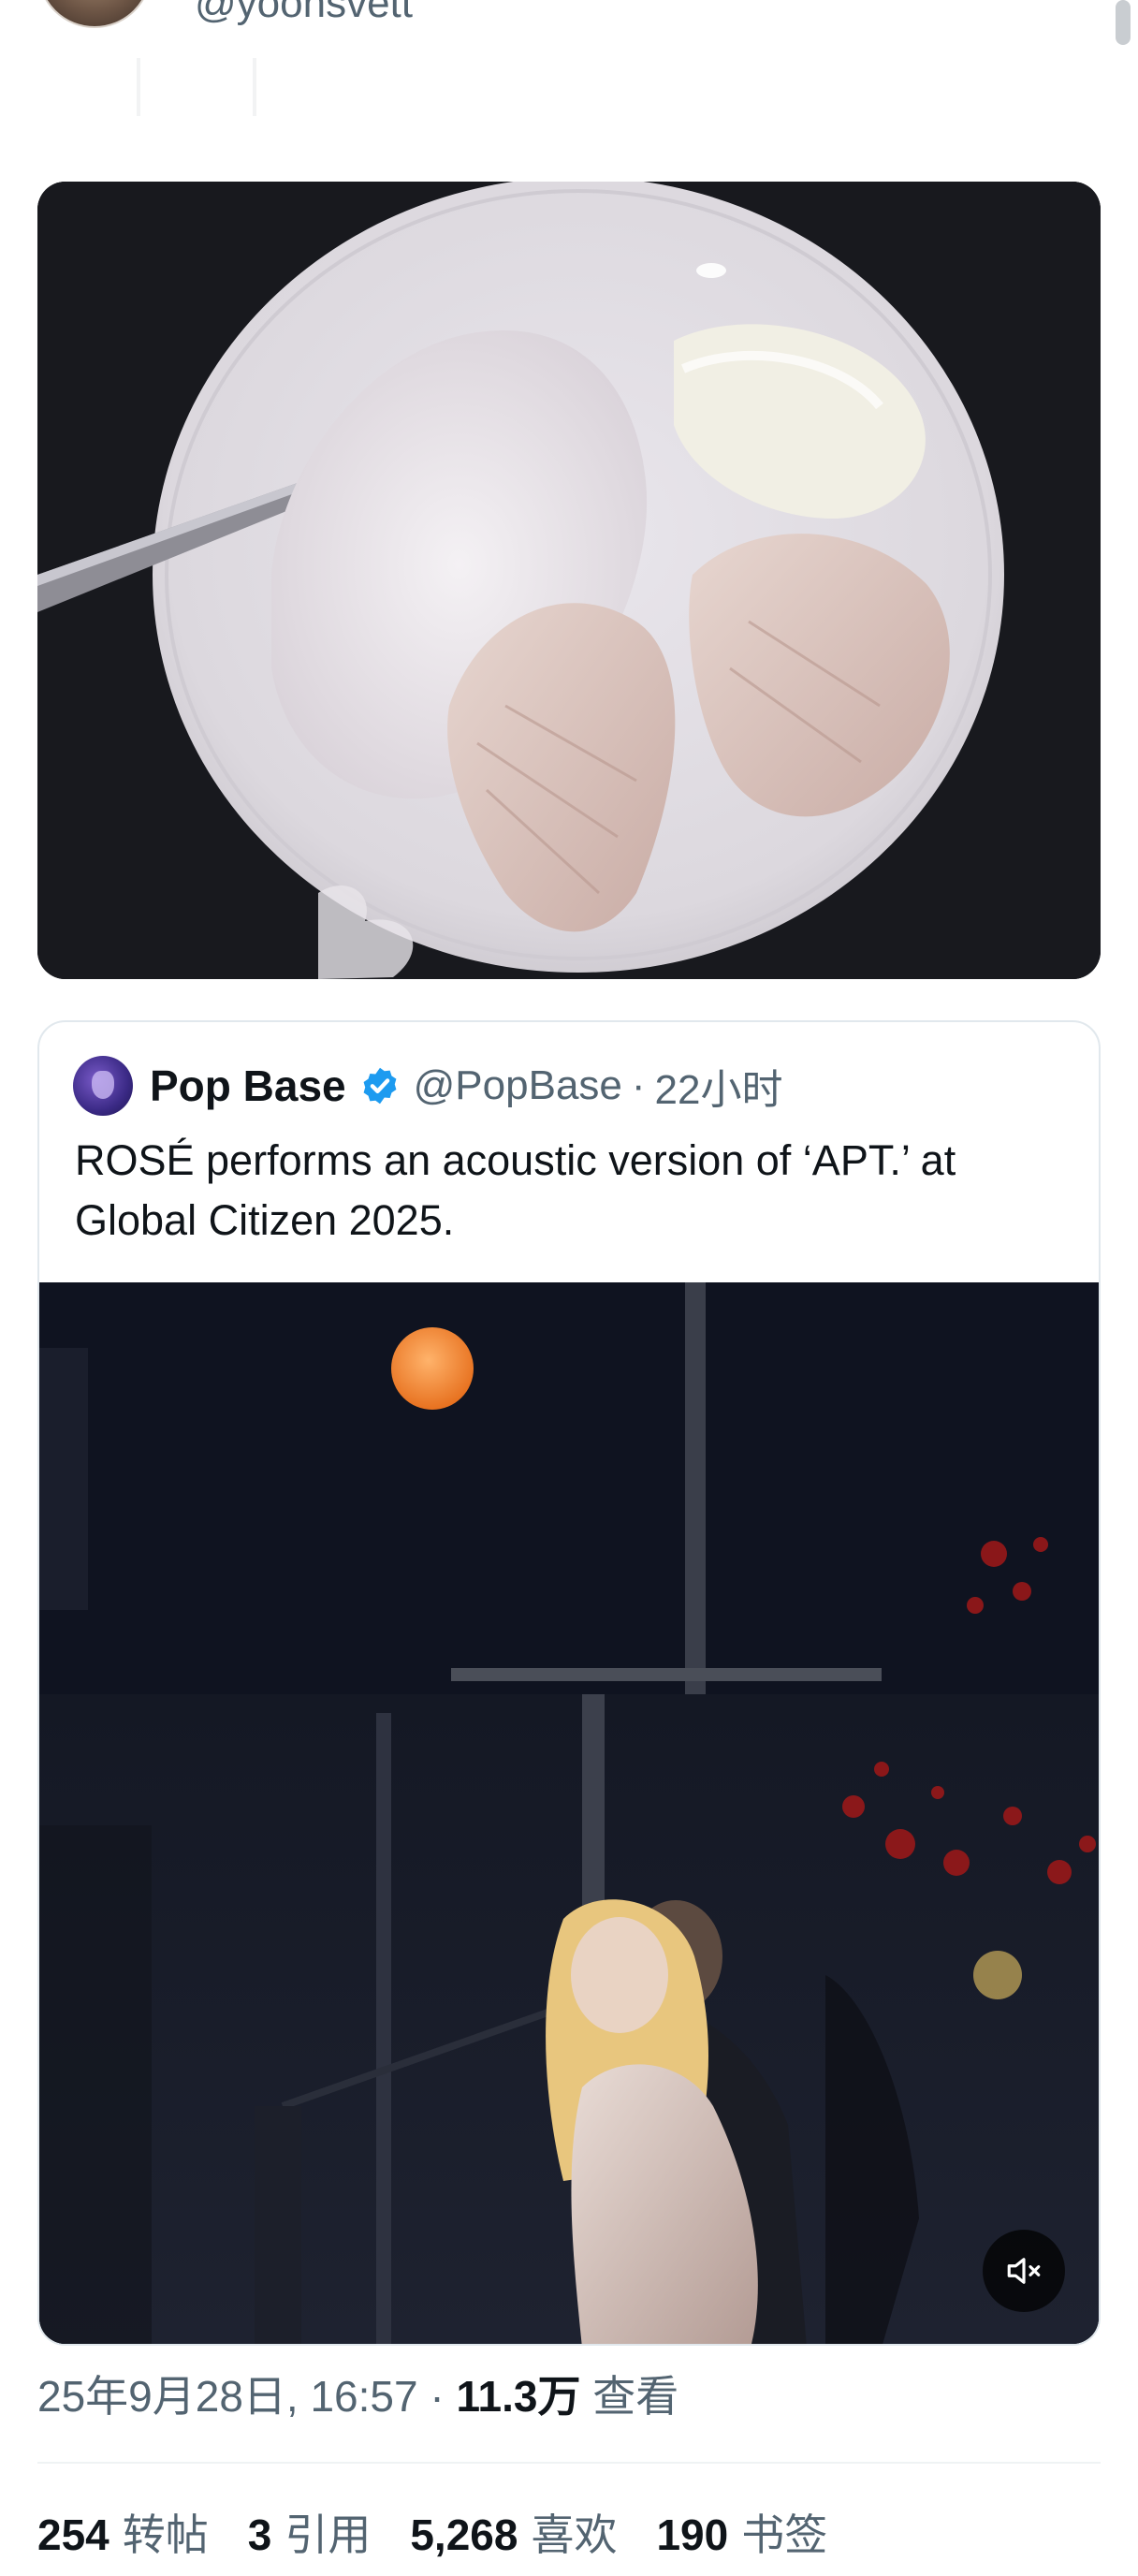 This screenshot has width=1138, height=2576. What do you see at coordinates (380, 1086) in the screenshot?
I see `verified-badge-icon` at bounding box center [380, 1086].